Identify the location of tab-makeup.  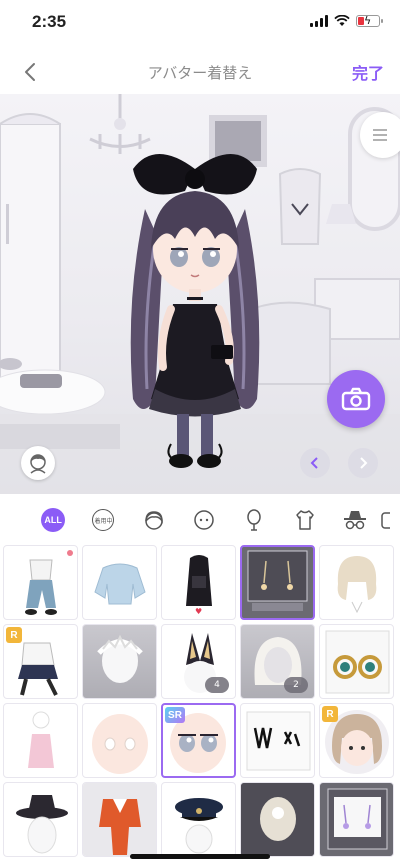
(254, 520).